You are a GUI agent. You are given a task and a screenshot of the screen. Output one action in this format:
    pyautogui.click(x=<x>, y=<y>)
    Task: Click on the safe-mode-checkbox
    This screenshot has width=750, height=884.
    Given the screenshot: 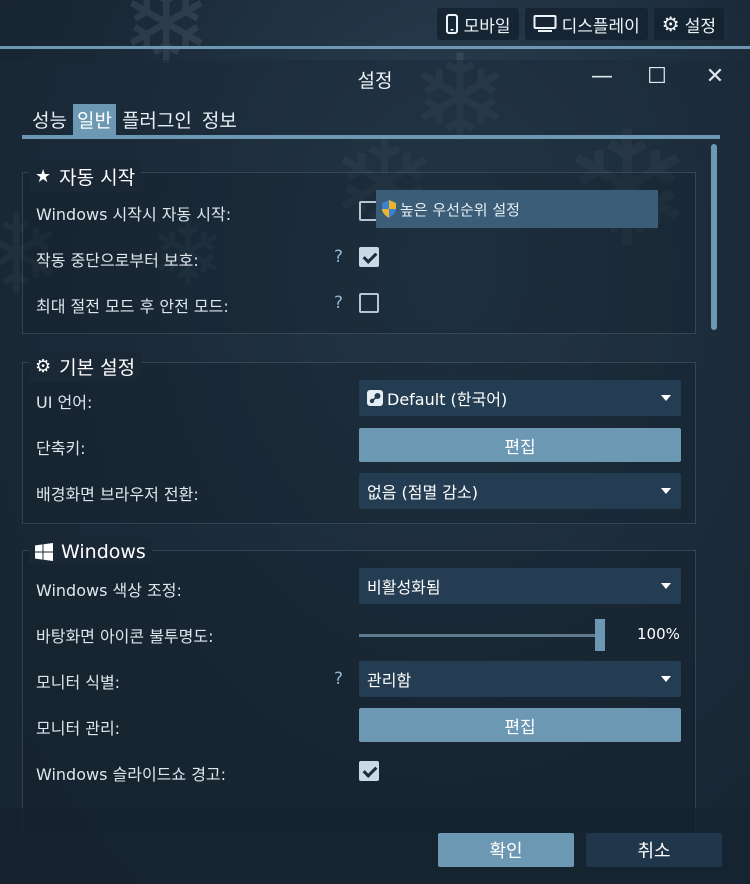 What is the action you would take?
    pyautogui.click(x=369, y=303)
    